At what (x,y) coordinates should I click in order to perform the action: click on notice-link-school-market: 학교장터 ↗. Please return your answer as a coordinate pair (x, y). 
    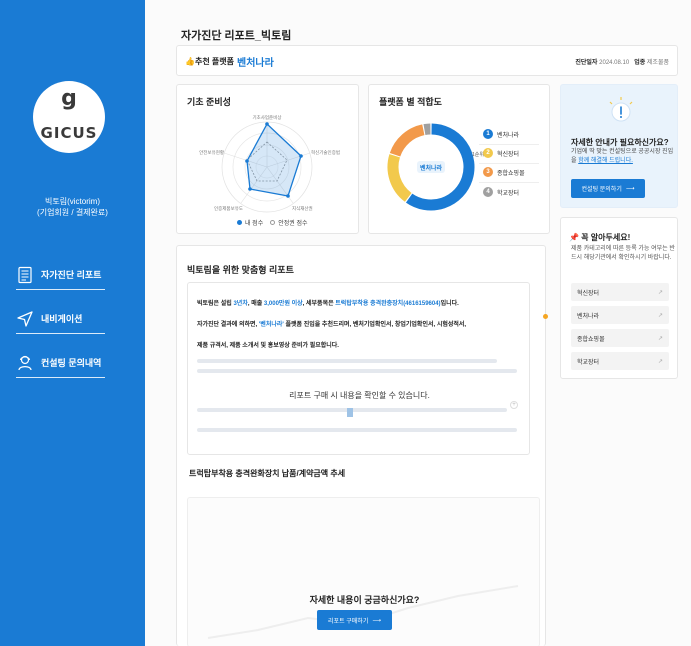
    Looking at the image, I should click on (620, 361).